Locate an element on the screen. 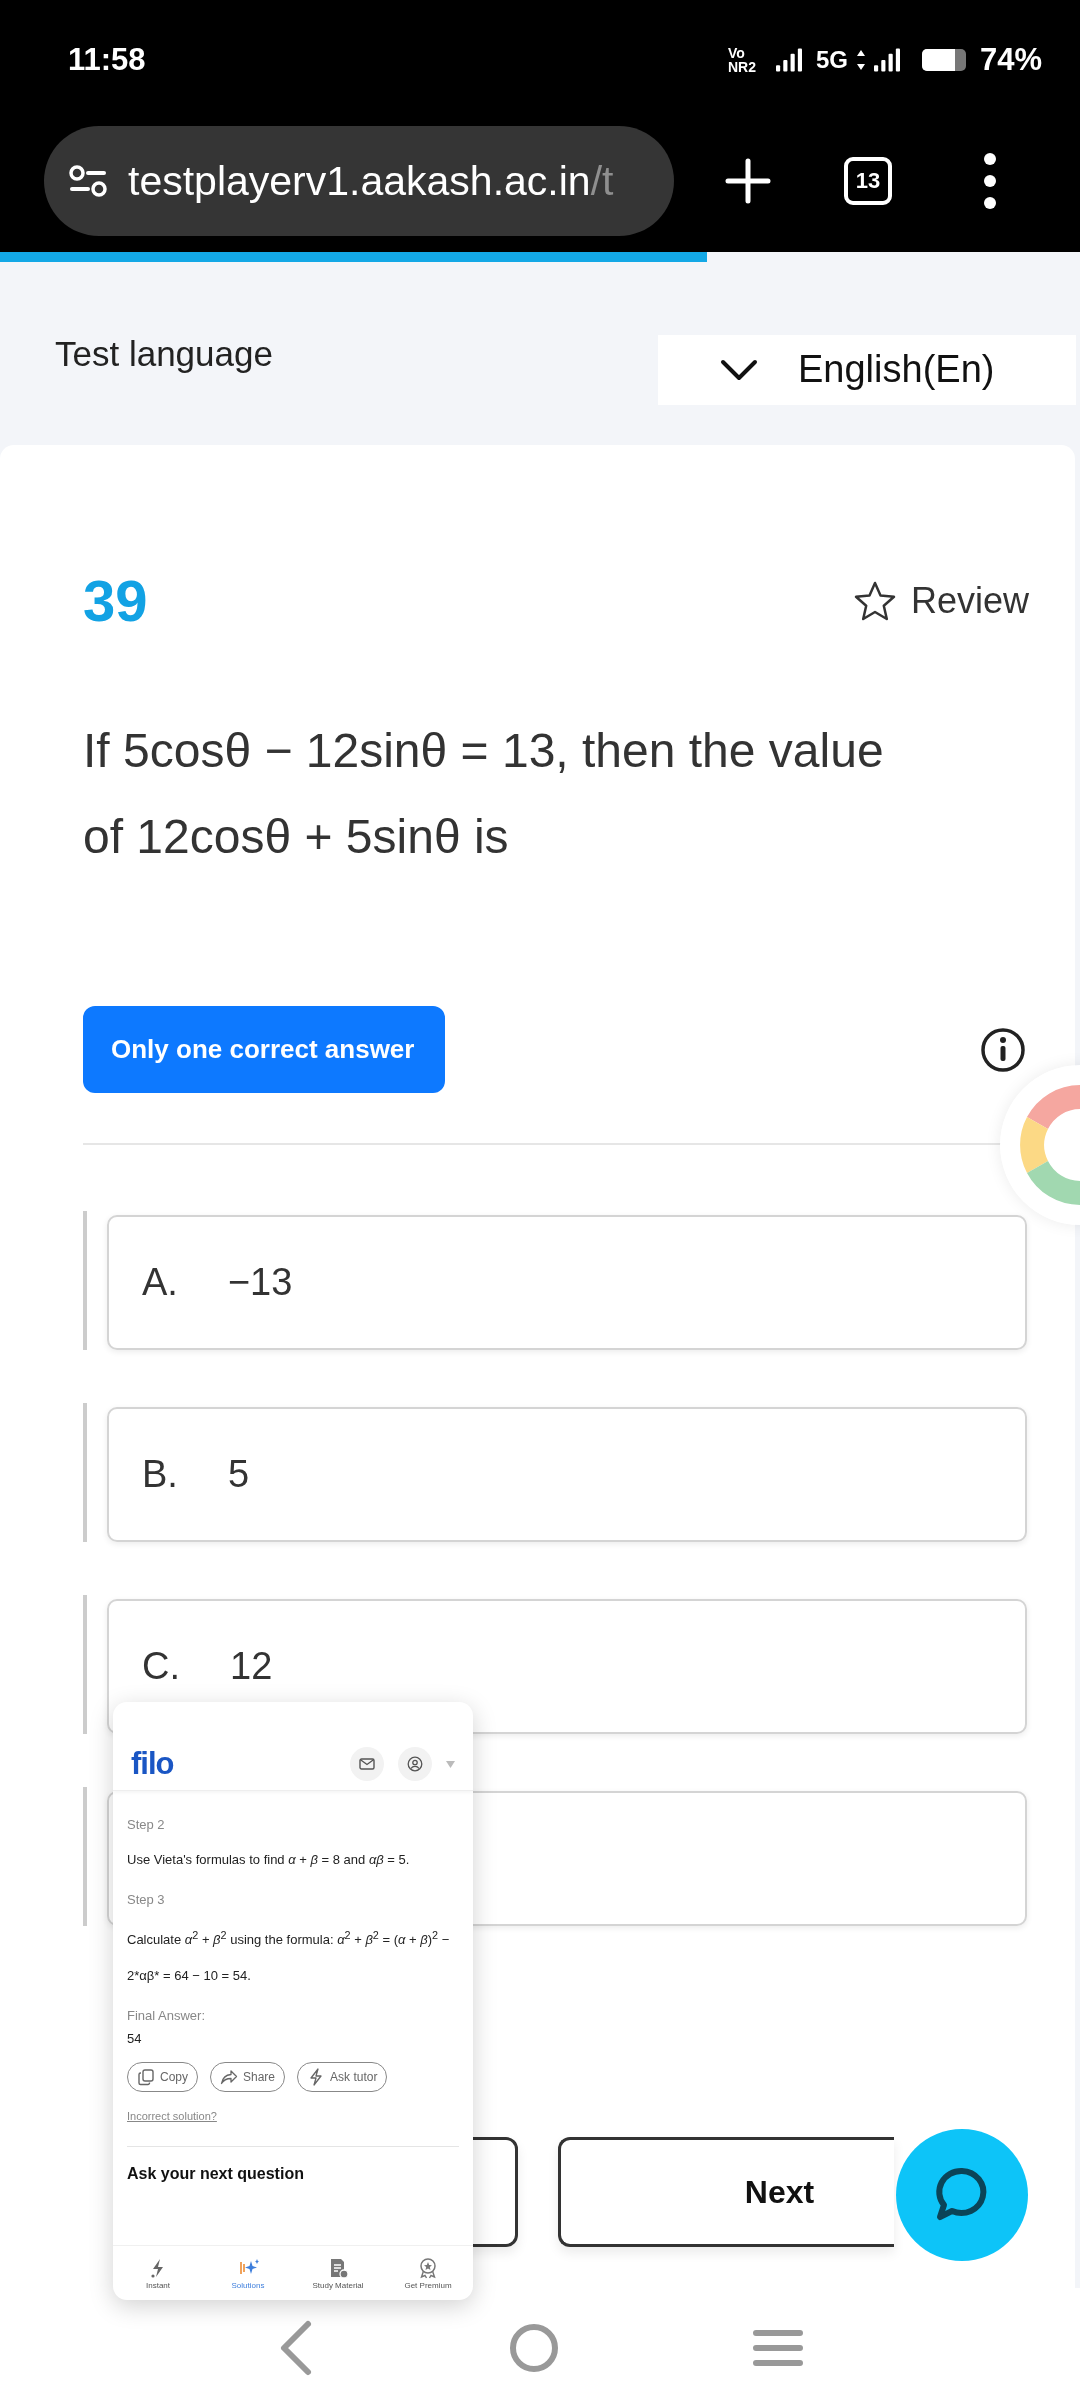 This screenshot has height=2408, width=1080. step-title: Step 2 is located at coordinates (146, 1824).